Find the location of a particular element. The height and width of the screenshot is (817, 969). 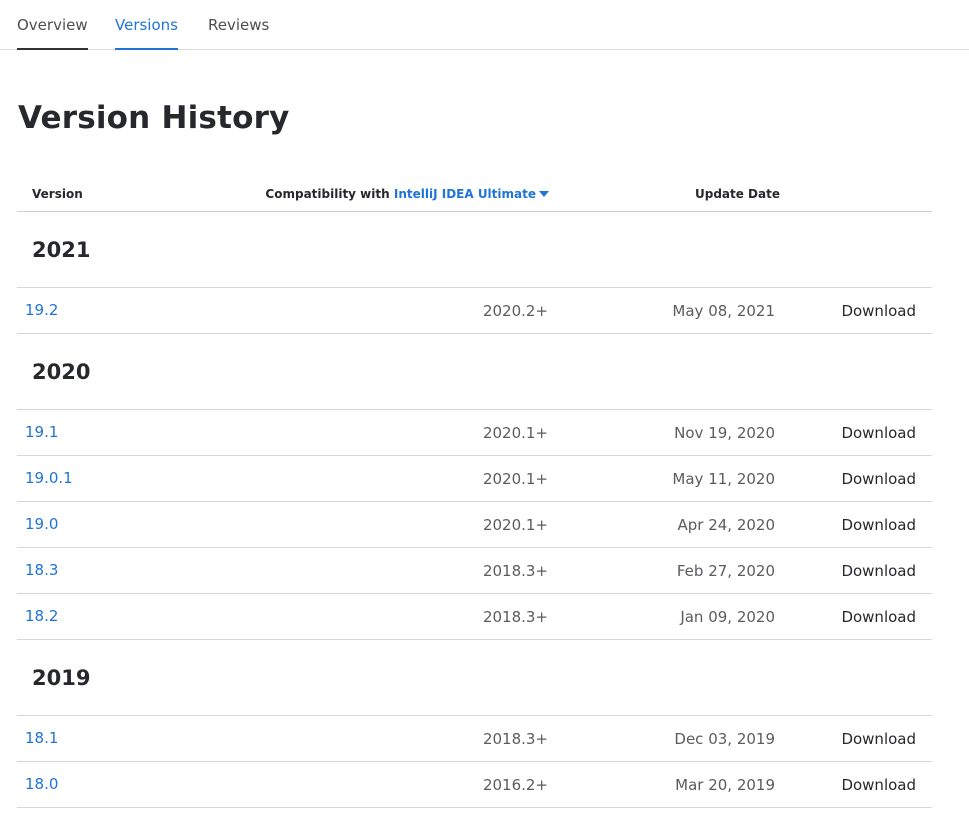

compatibility-value: 2020.2+ is located at coordinates (515, 311).